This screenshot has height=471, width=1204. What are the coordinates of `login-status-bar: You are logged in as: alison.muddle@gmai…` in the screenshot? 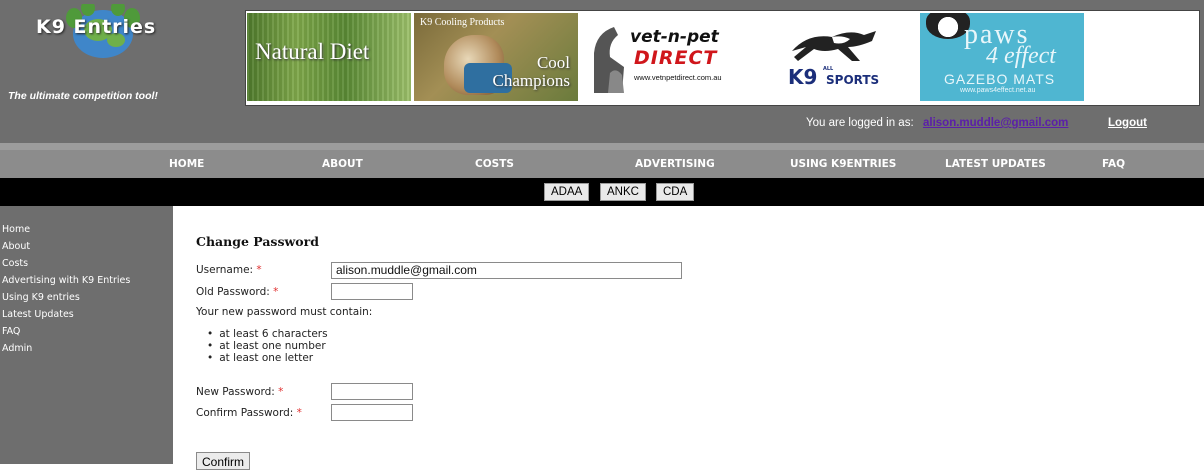 It's located at (602, 125).